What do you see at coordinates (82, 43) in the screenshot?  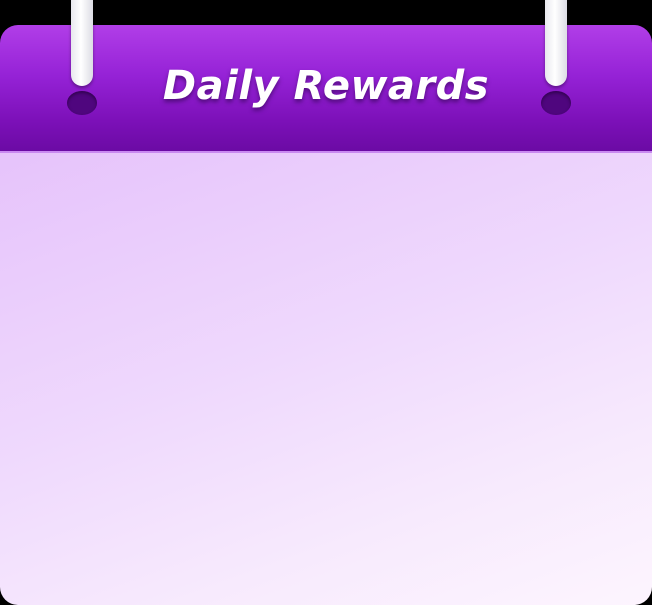 I see `binder-ring-left-icon` at bounding box center [82, 43].